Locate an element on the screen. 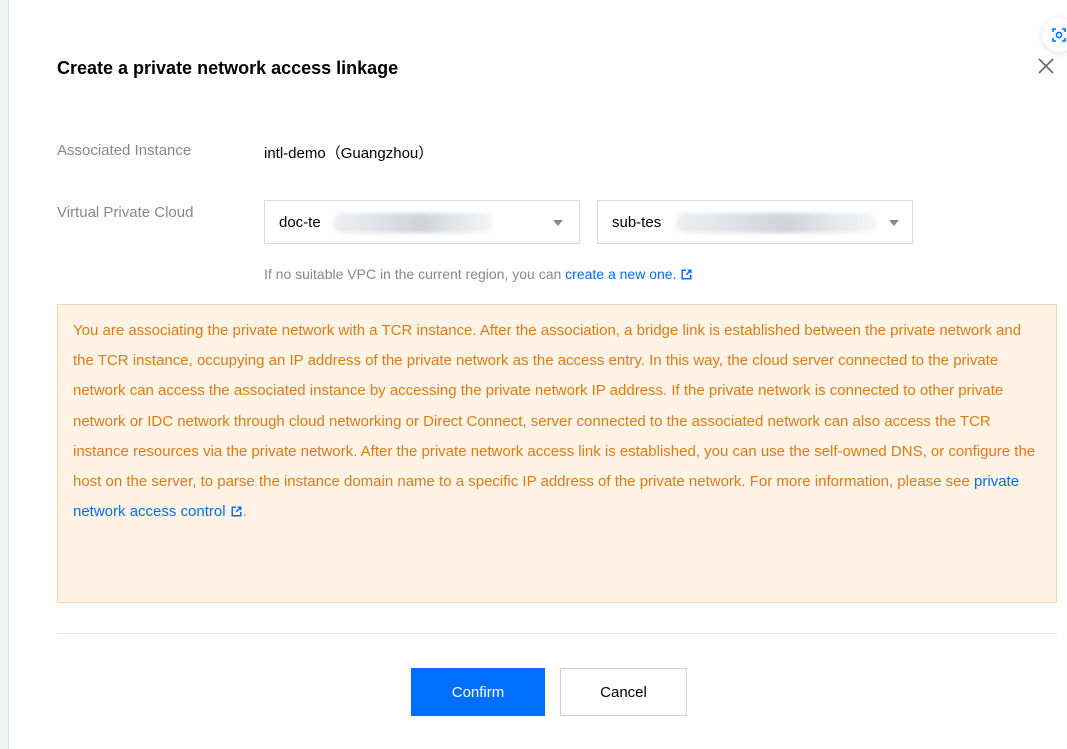  associated-instance-value: intl-demo（Guangzhou） is located at coordinates (349, 153).